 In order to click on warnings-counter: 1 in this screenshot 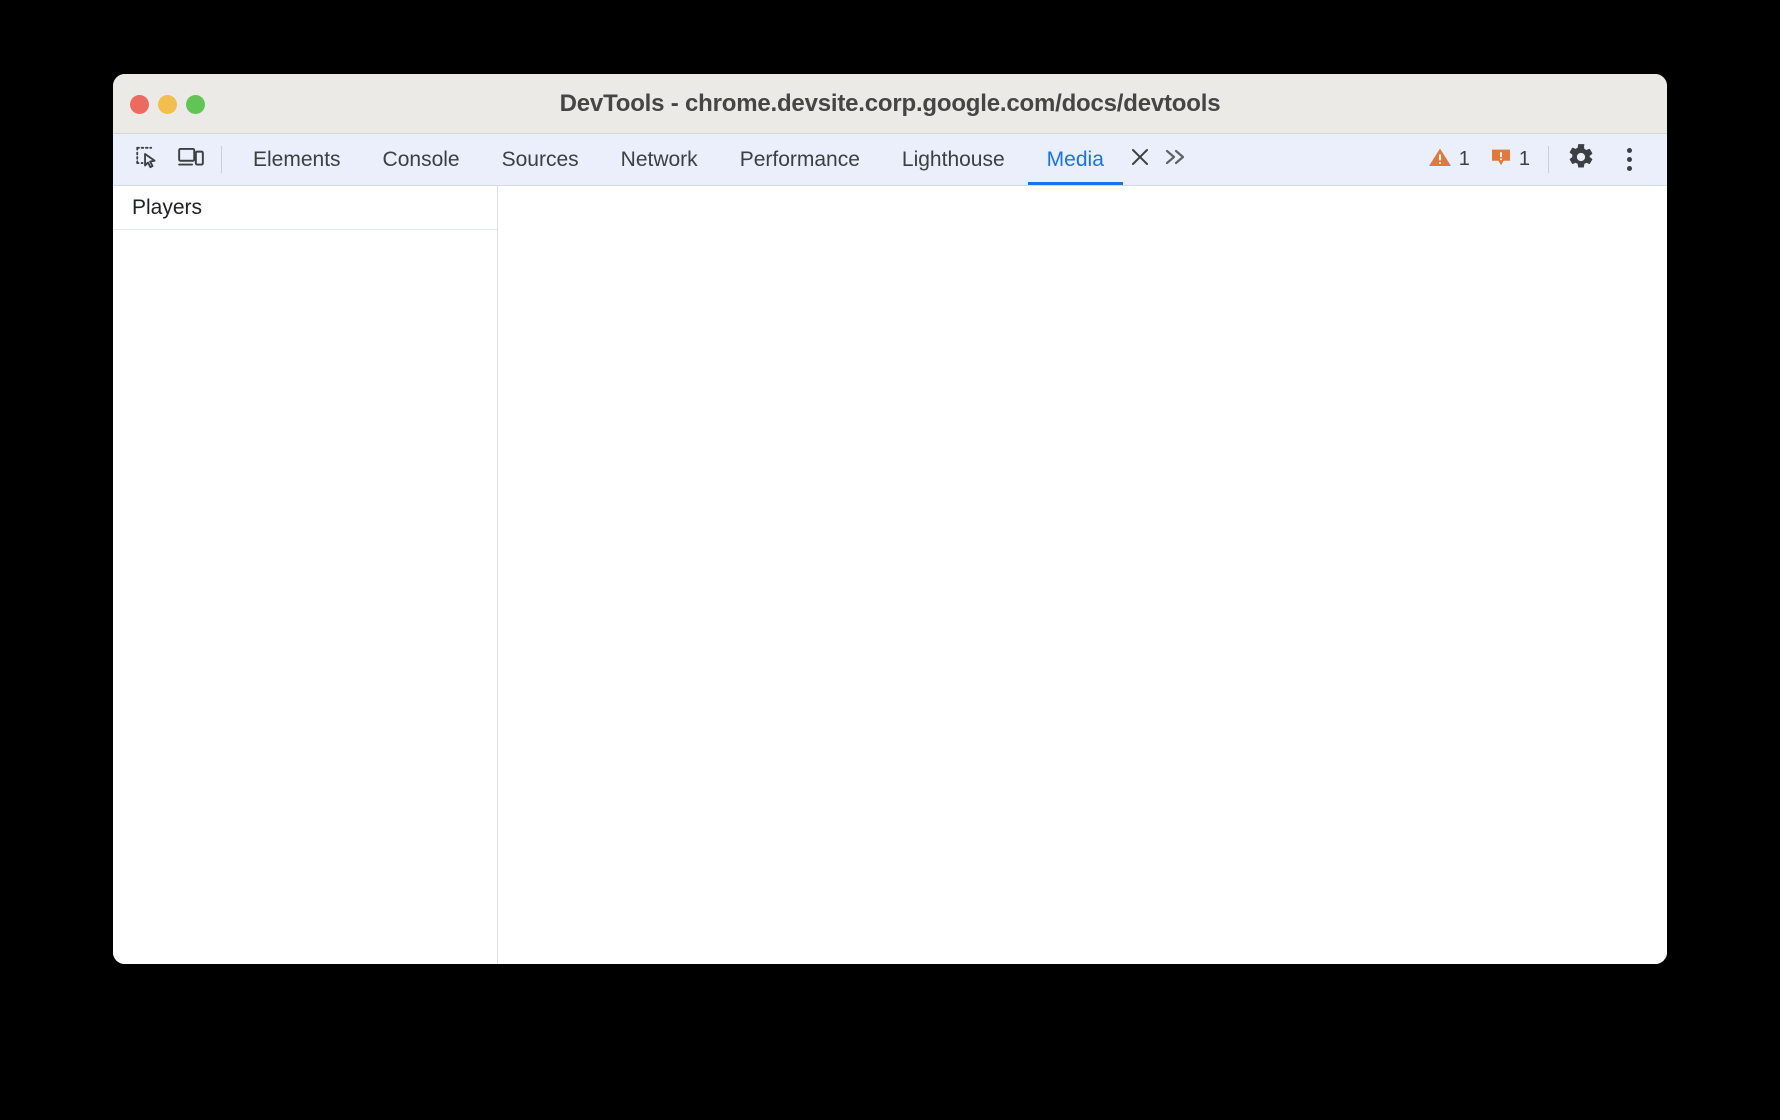, I will do `click(1449, 159)`.